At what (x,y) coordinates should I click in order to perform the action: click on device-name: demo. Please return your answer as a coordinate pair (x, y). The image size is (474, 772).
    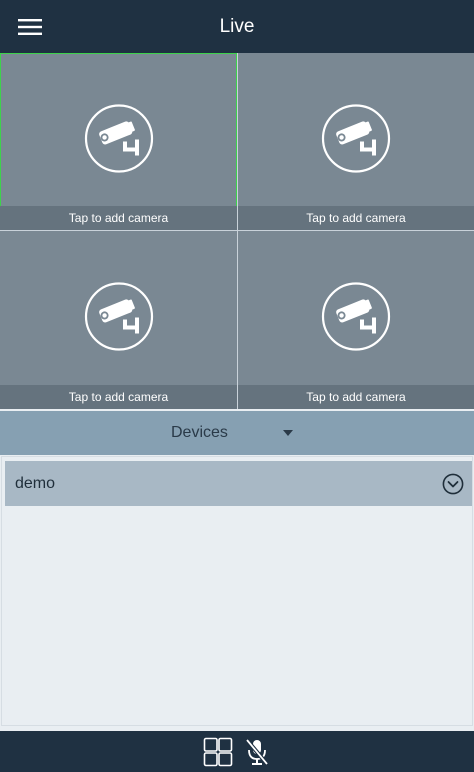
    Looking at the image, I should click on (35, 483).